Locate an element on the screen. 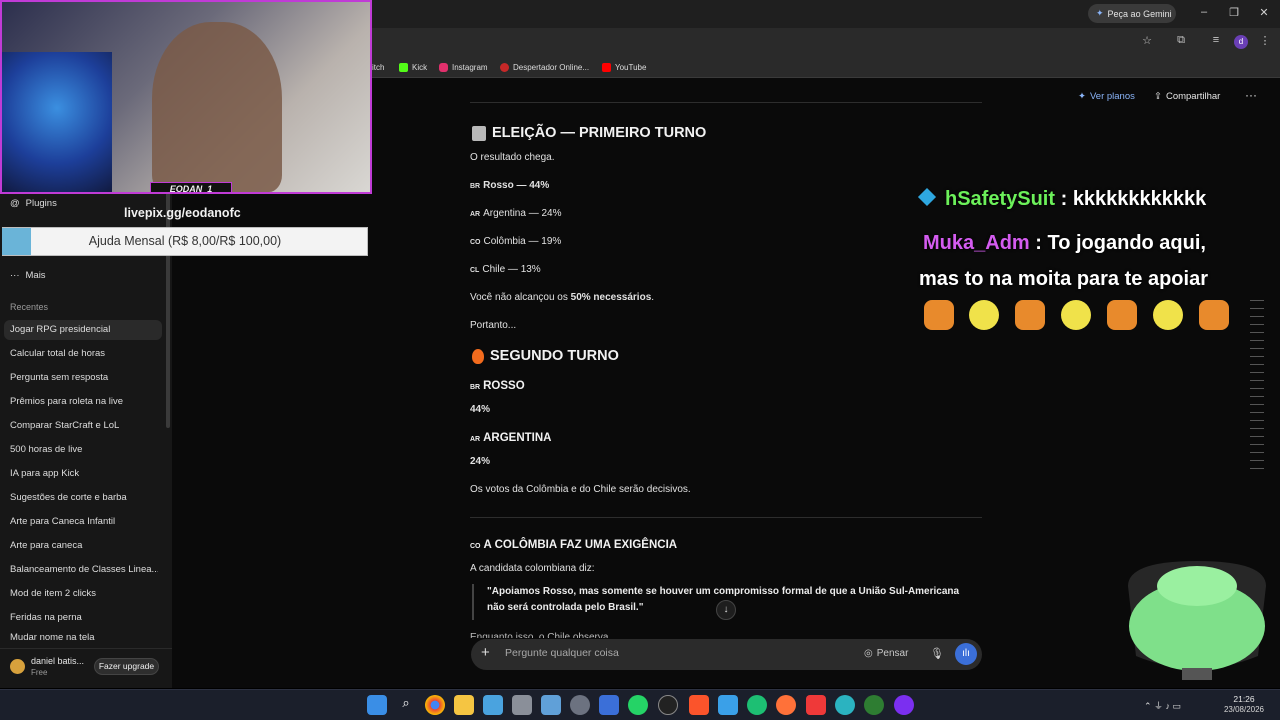  instagram-icon is located at coordinates (443, 67).